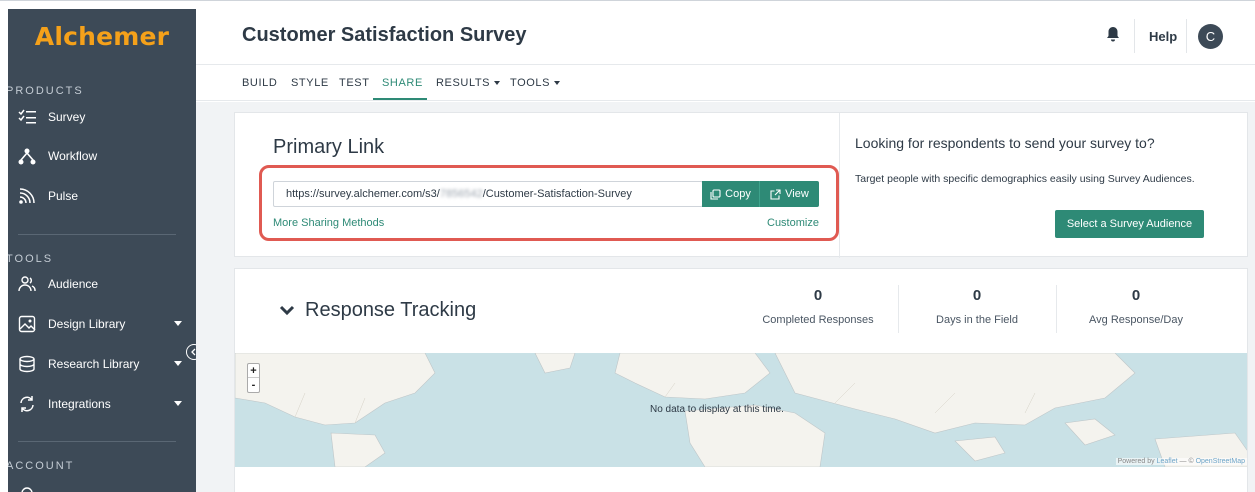  Describe the element at coordinates (103, 156) in the screenshot. I see `sidebar-item-workflow: Workflow` at that location.